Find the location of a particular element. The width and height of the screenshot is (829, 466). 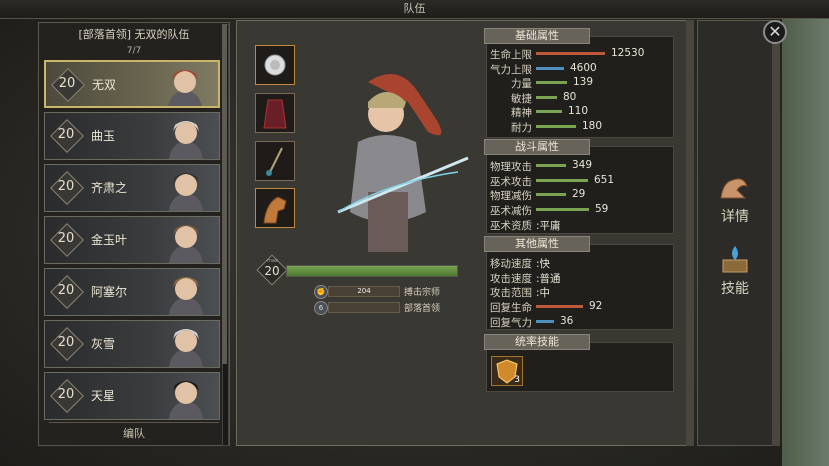

equipment-slot-armor is located at coordinates (275, 113).